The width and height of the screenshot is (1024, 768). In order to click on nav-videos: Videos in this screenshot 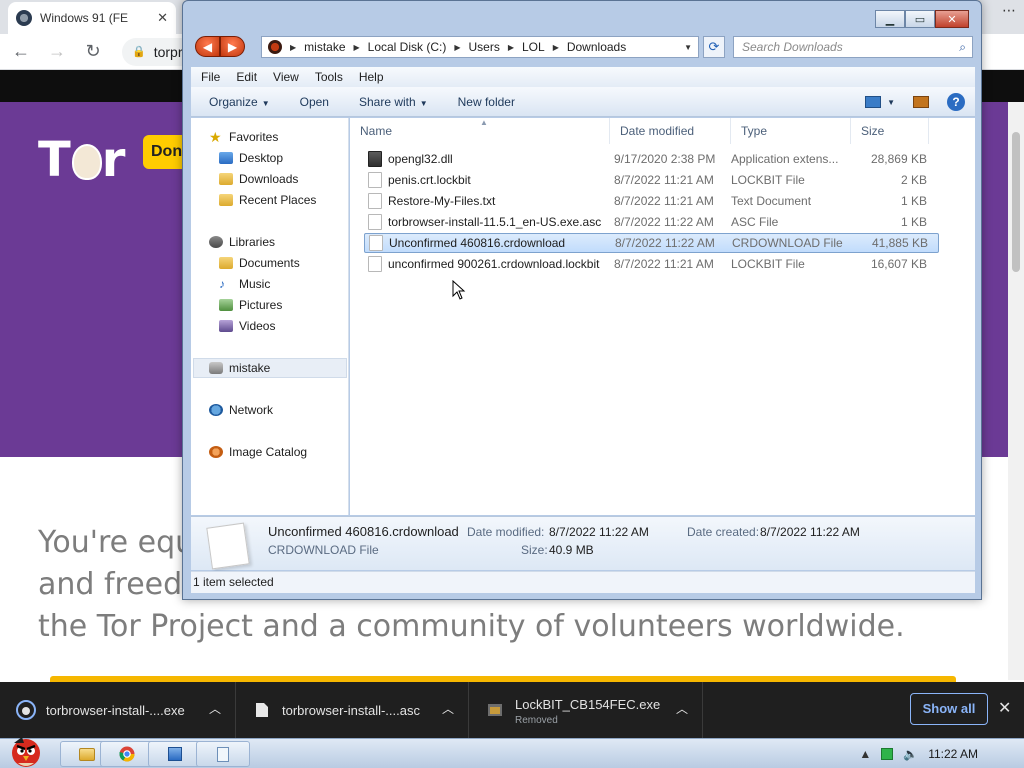, I will do `click(247, 326)`.